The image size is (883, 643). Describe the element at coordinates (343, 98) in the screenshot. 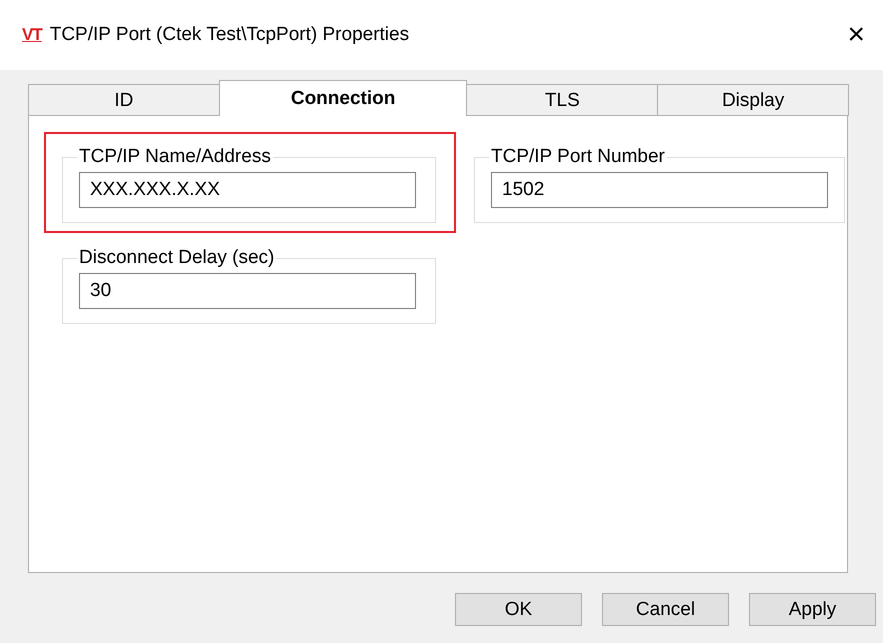

I see `tab: Connection` at that location.